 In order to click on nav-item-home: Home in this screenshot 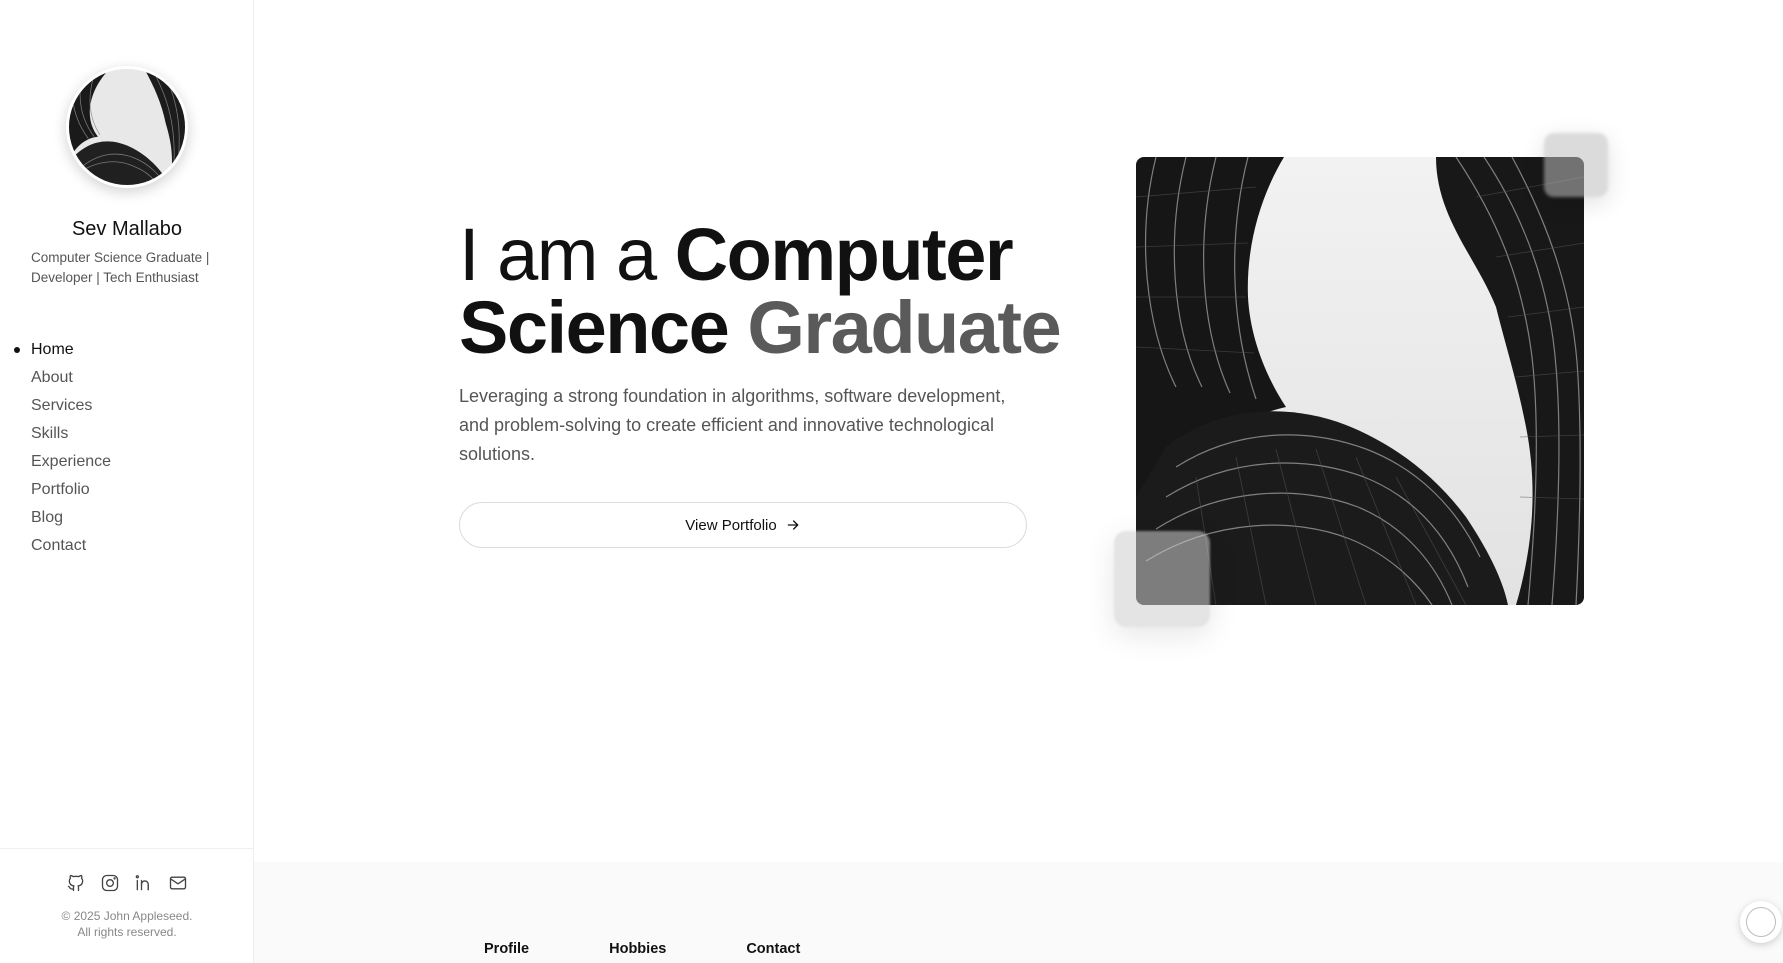, I will do `click(127, 350)`.